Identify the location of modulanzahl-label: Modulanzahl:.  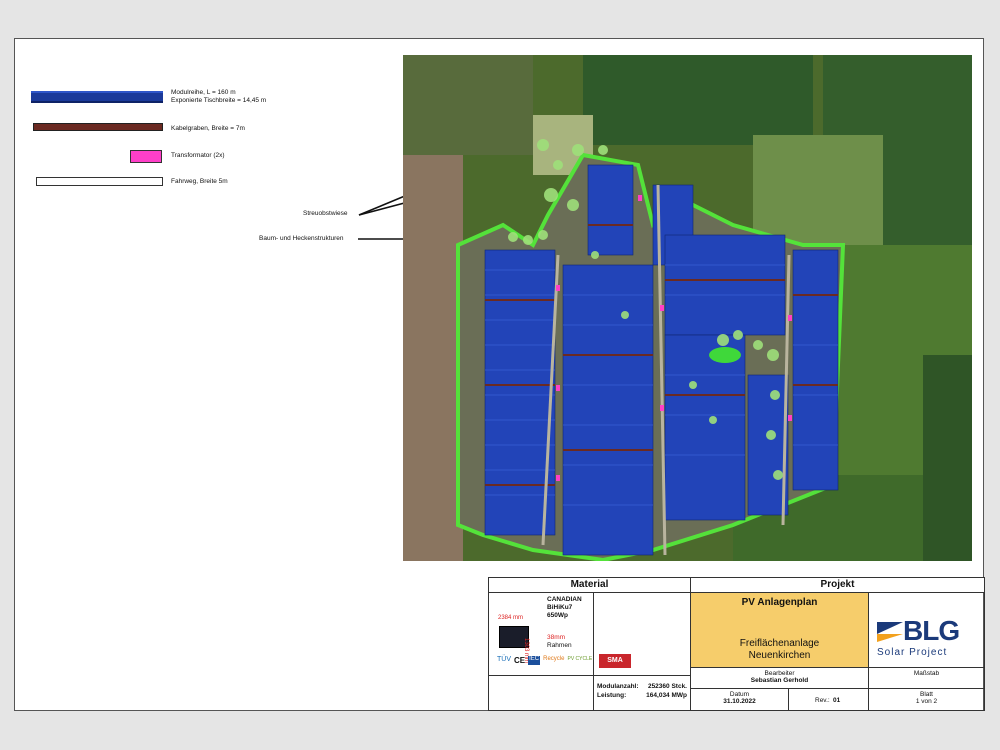
(618, 686).